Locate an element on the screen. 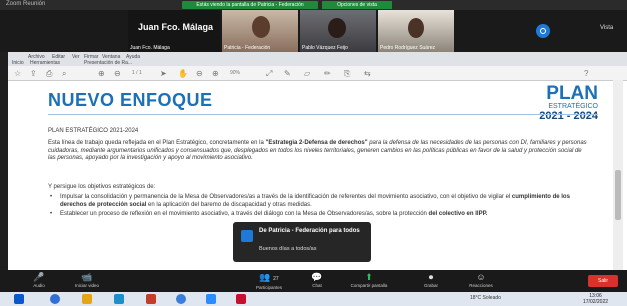  record-icon: ⏺ is located at coordinates (431, 277).